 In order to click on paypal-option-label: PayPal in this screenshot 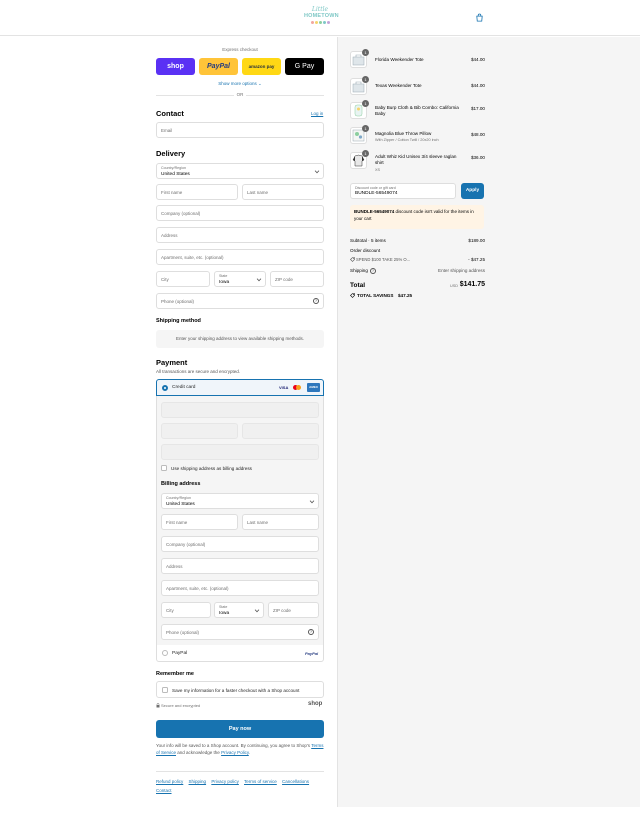, I will do `click(180, 653)`.